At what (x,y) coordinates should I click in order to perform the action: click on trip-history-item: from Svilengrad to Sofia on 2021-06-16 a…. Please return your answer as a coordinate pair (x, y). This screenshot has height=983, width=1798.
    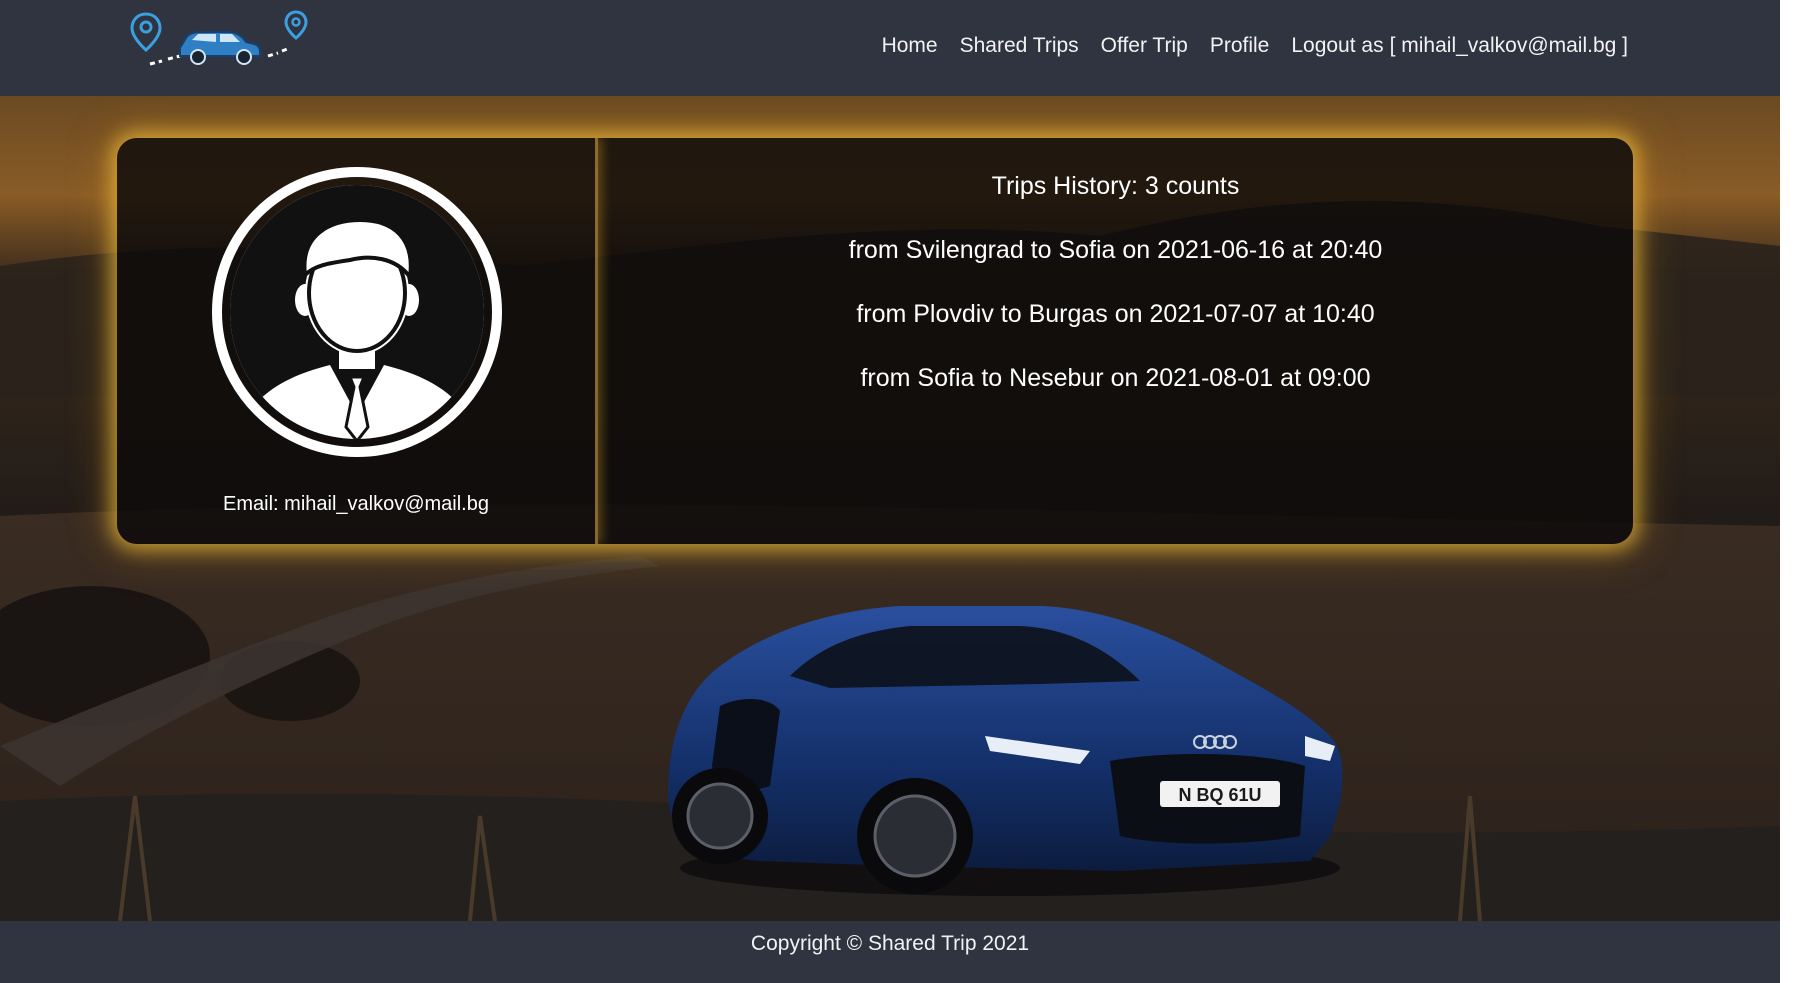
    Looking at the image, I should click on (1115, 250).